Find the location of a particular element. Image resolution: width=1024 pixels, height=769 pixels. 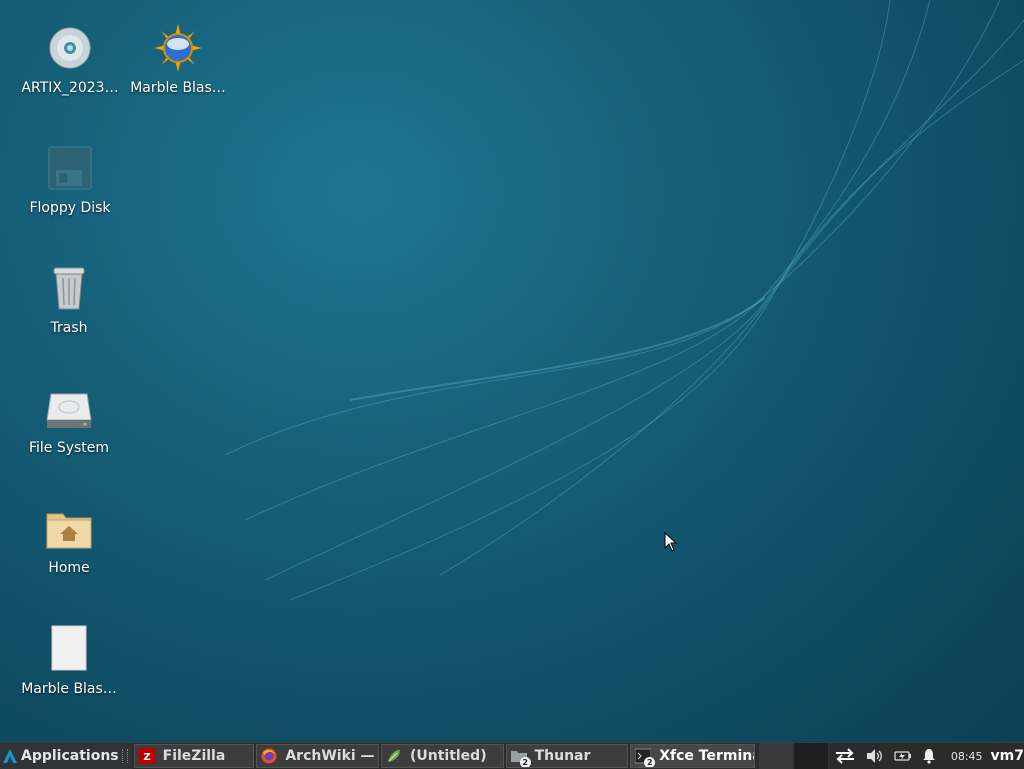

desktop-icon-home: Home is located at coordinates (69, 540).